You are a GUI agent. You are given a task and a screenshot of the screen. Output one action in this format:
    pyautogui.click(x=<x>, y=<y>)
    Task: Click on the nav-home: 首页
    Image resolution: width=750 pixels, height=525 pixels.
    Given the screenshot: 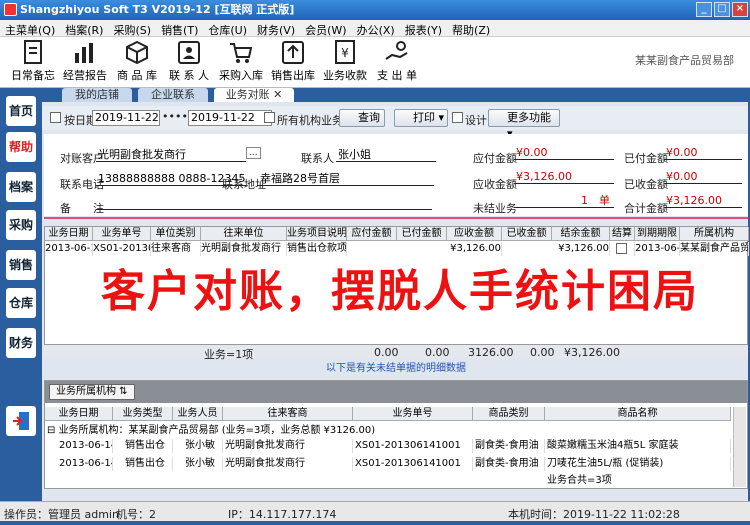 What is the action you would take?
    pyautogui.click(x=21, y=111)
    